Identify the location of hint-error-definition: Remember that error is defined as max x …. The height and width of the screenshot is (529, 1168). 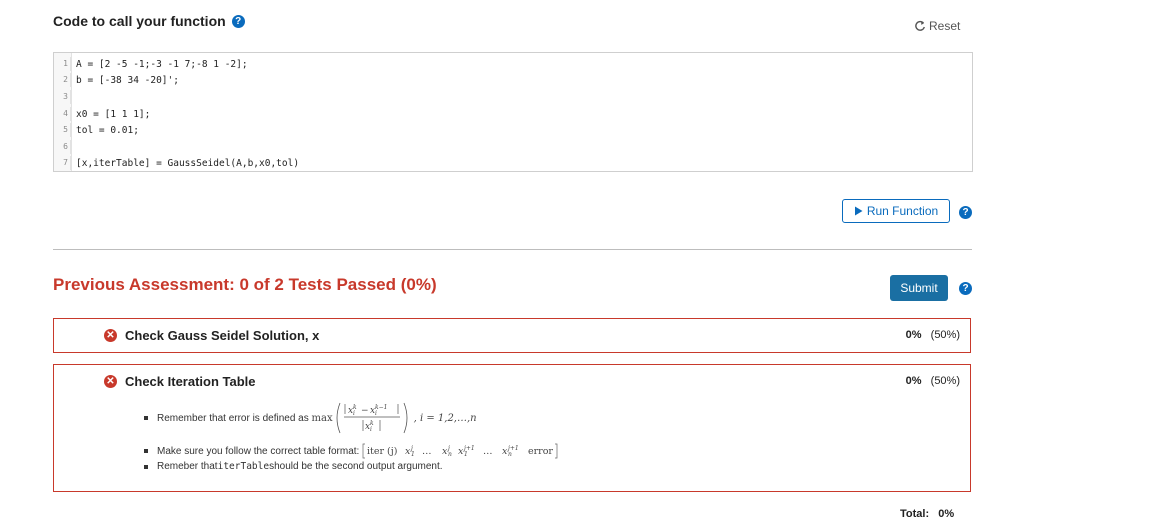
(309, 418).